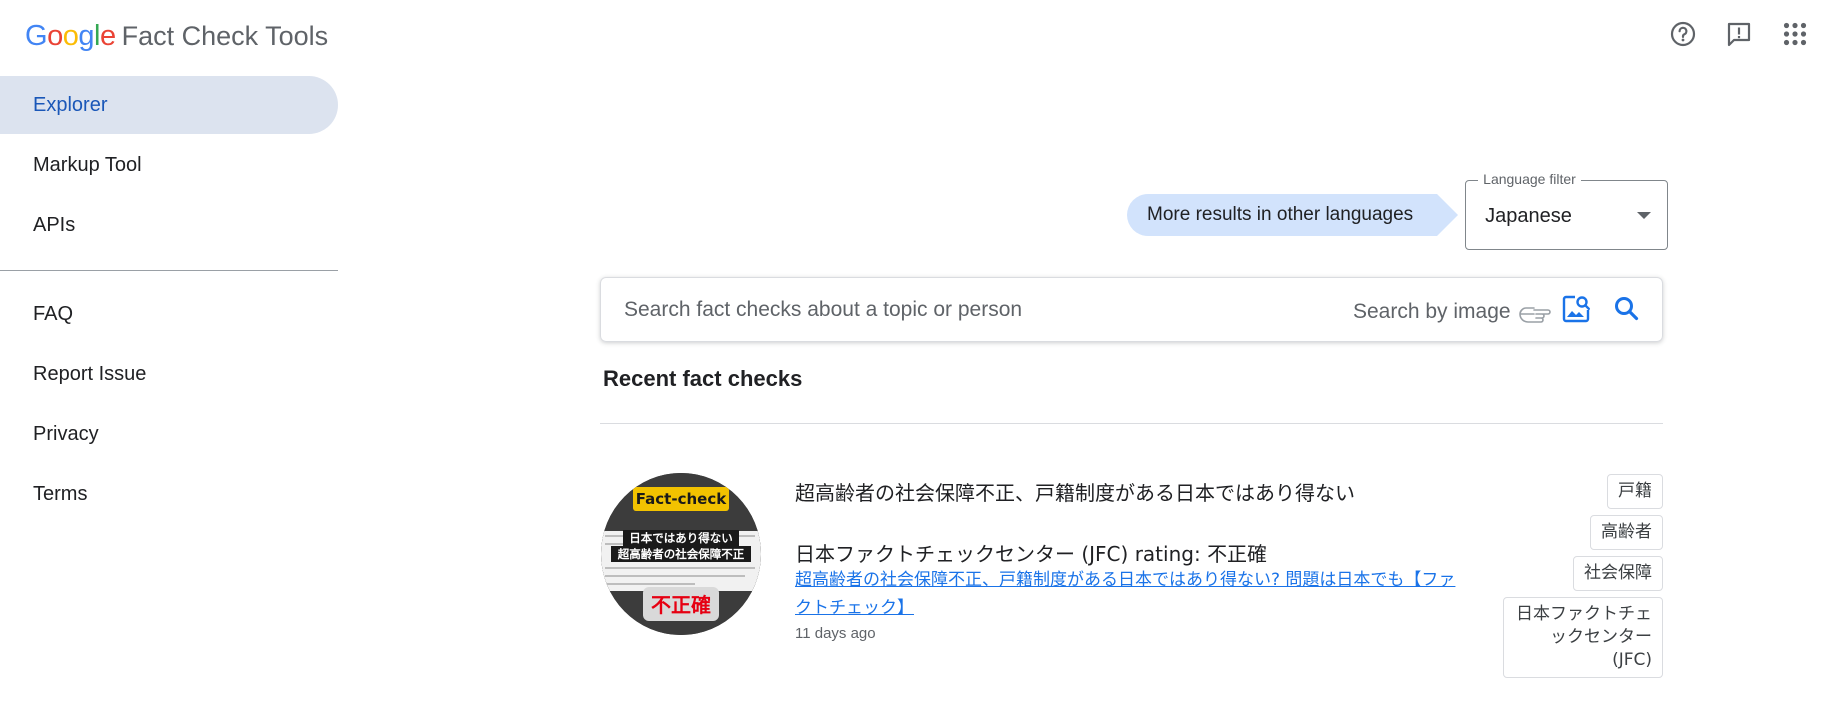 The image size is (1831, 717). I want to click on search-by-image-label: Search by image, so click(1432, 312).